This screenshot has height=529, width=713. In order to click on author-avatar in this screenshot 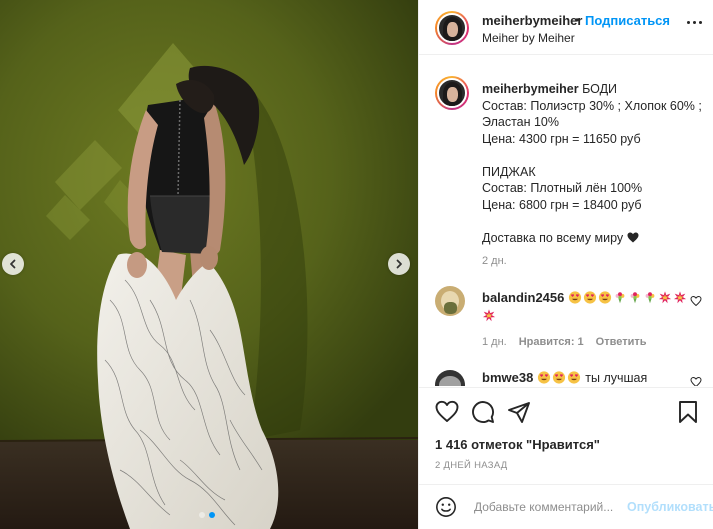, I will do `click(452, 28)`.